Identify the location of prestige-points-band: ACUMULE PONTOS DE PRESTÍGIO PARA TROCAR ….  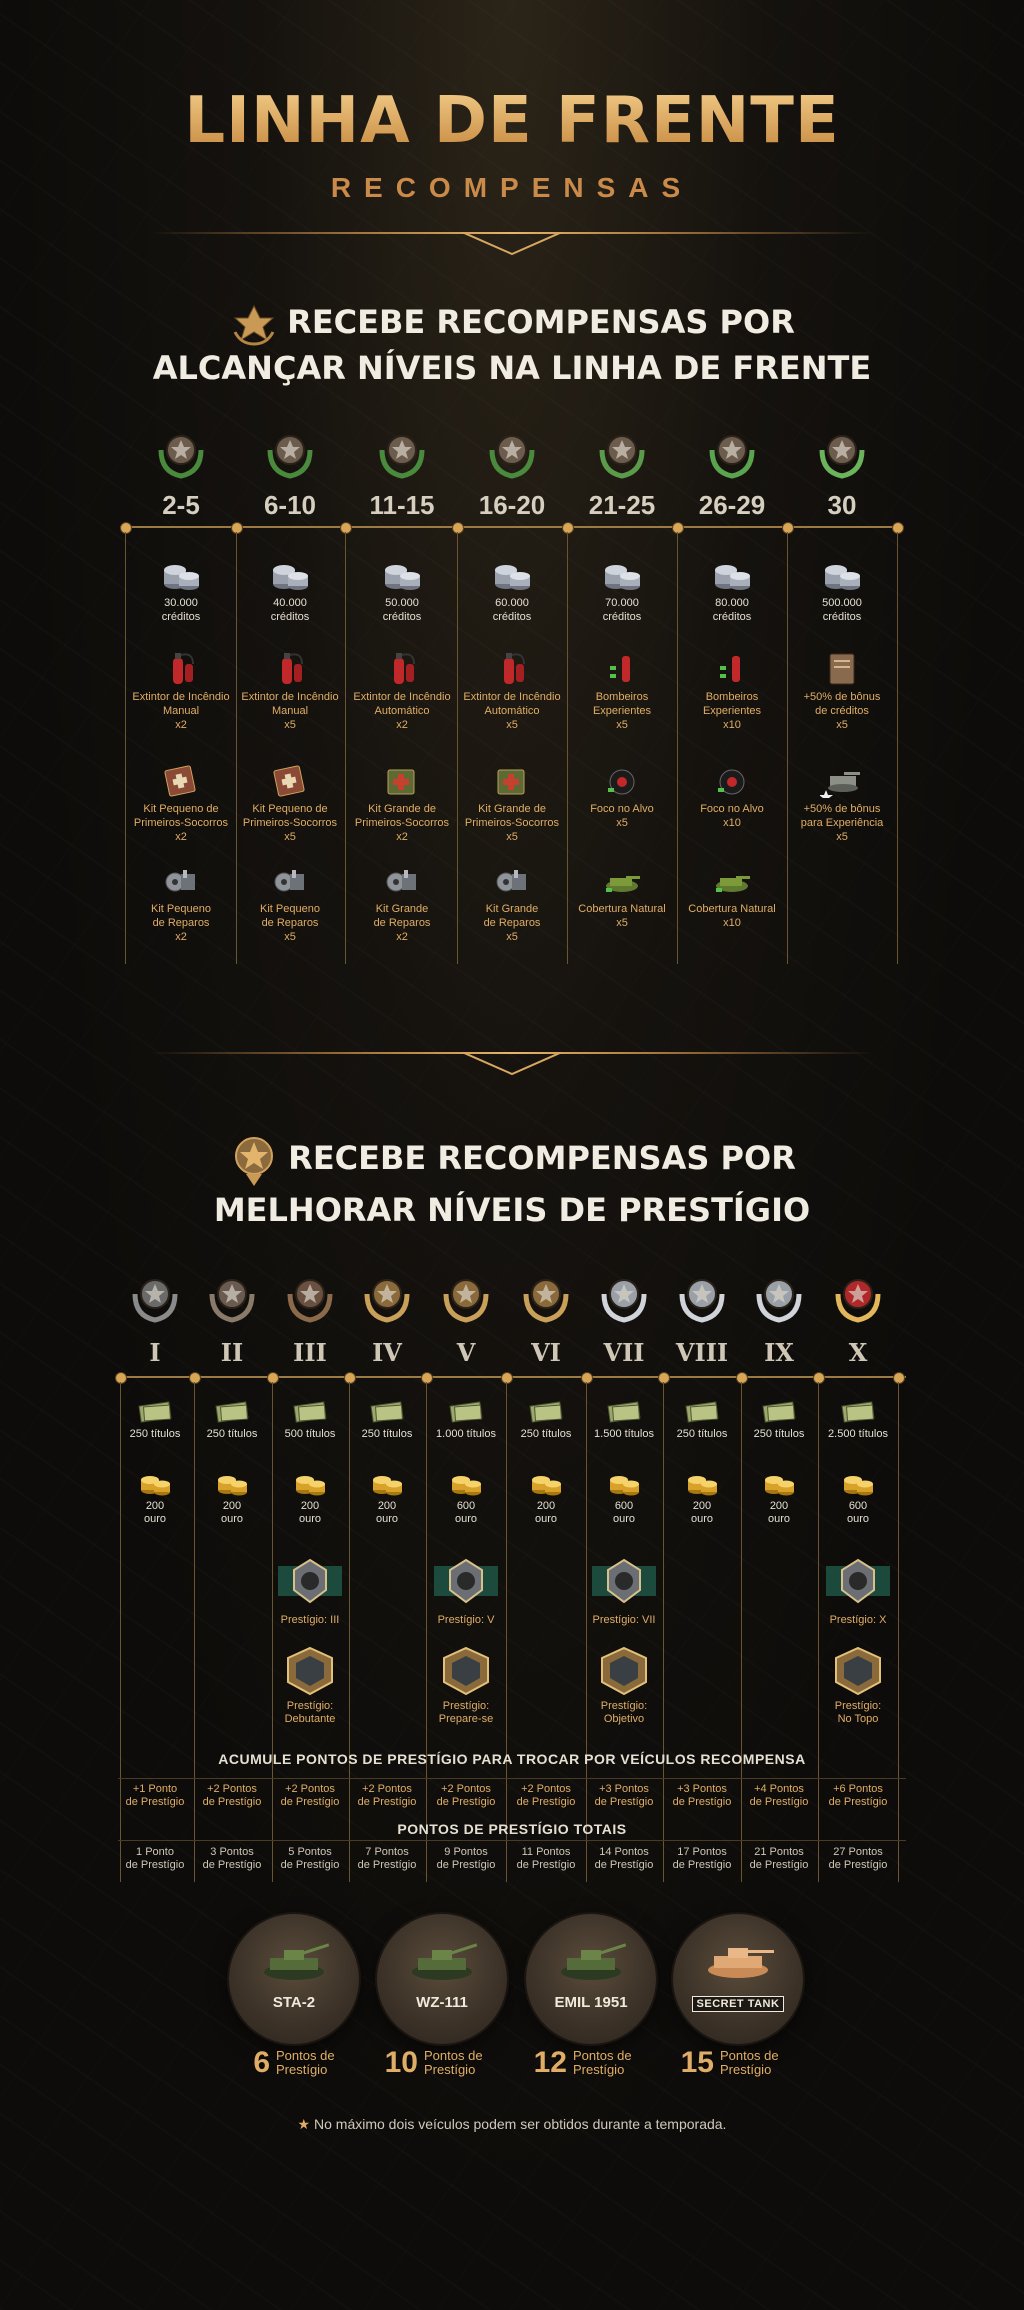
(512, 1759).